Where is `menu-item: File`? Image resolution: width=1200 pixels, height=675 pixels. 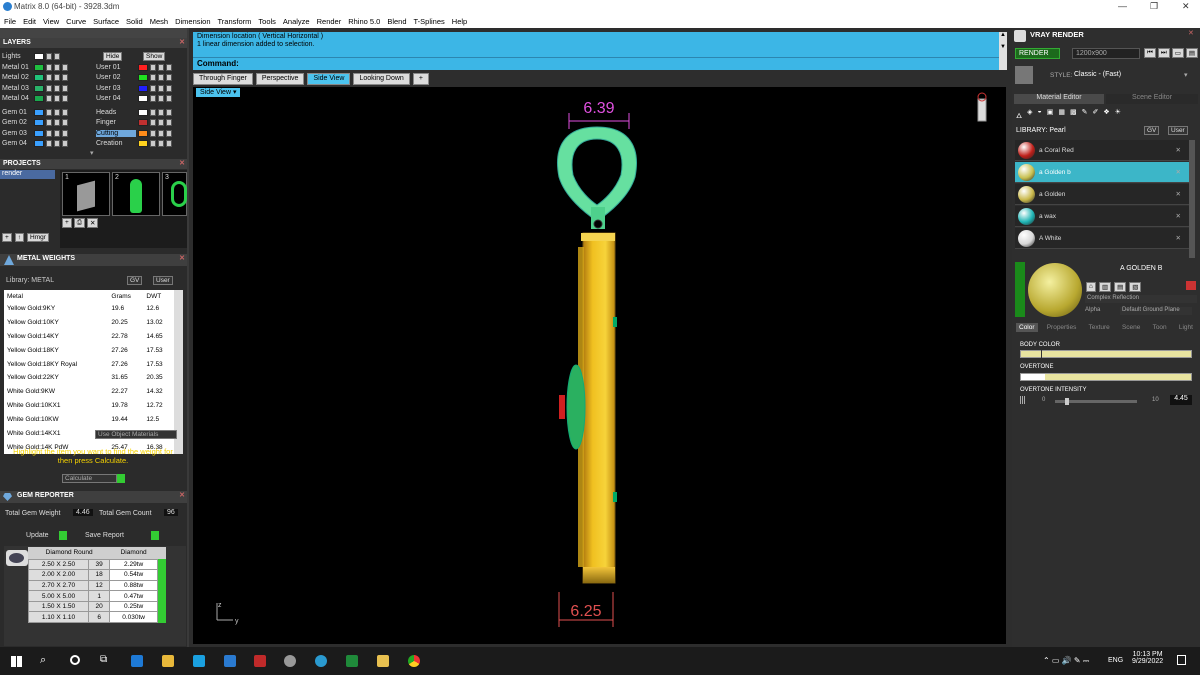 menu-item: File is located at coordinates (10, 21).